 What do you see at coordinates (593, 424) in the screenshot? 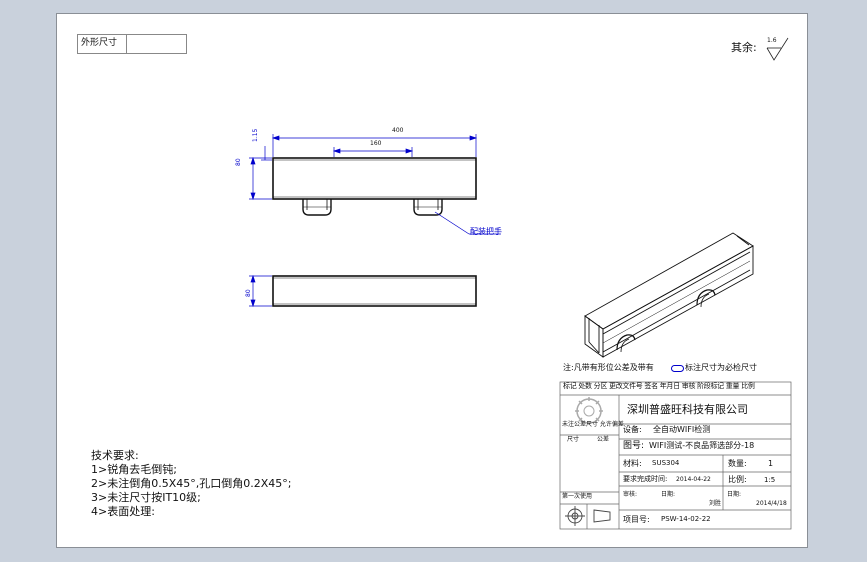
I see `tolerance-title: 未注公差尺寸 允许偏差` at bounding box center [593, 424].